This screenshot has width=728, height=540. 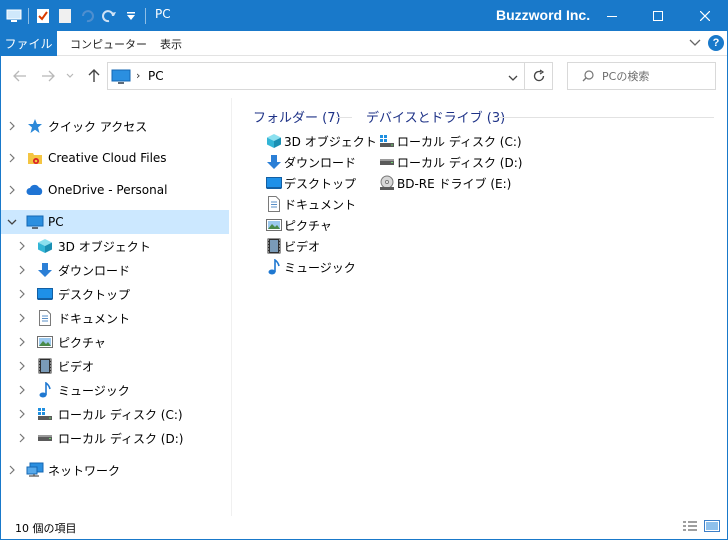 What do you see at coordinates (310, 204) in the screenshot?
I see `folder-documents: ドキュメント` at bounding box center [310, 204].